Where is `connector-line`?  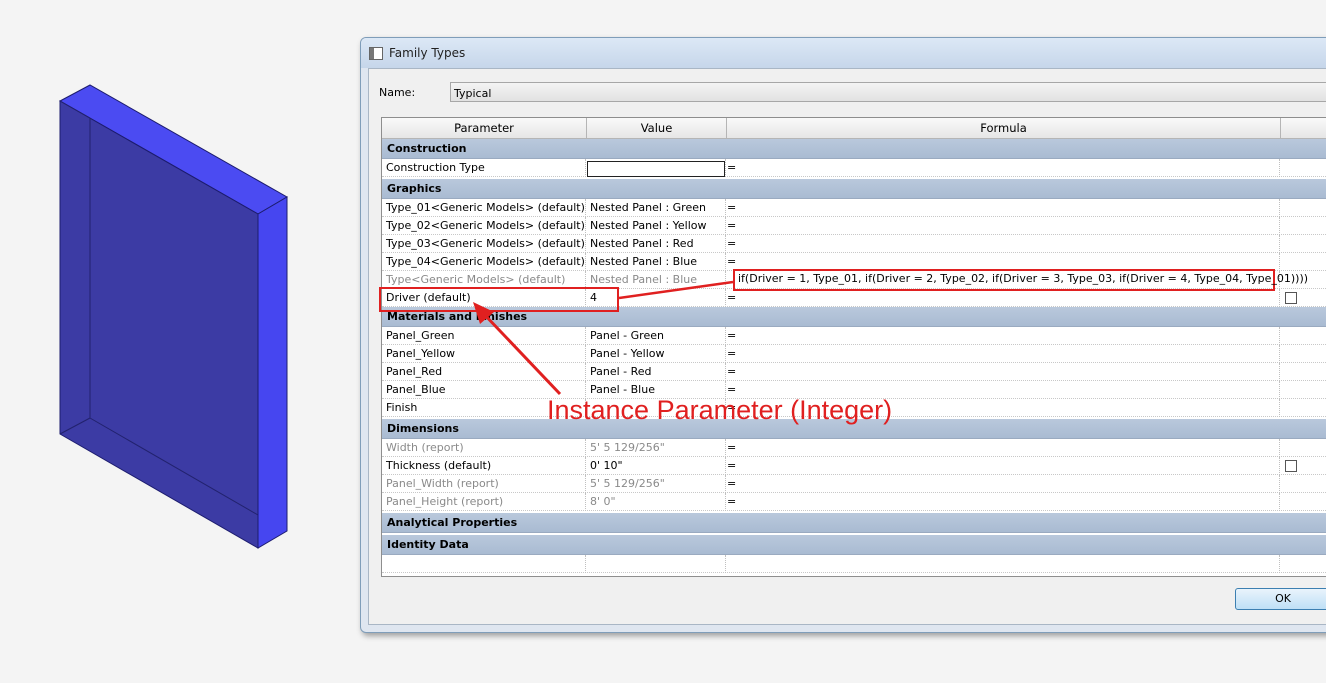 connector-line is located at coordinates (676, 290).